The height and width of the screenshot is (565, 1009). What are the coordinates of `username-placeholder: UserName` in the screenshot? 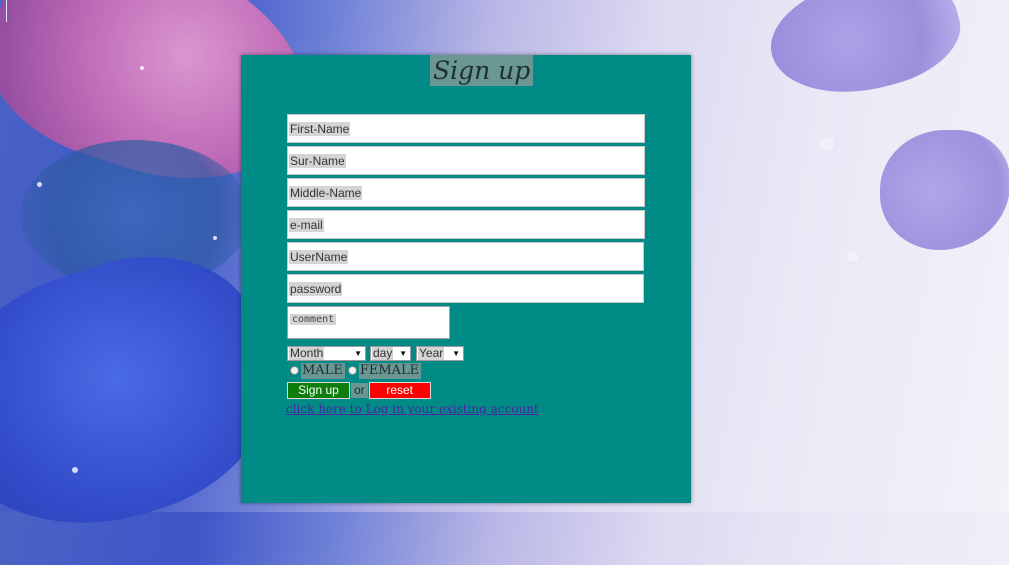 It's located at (319, 256).